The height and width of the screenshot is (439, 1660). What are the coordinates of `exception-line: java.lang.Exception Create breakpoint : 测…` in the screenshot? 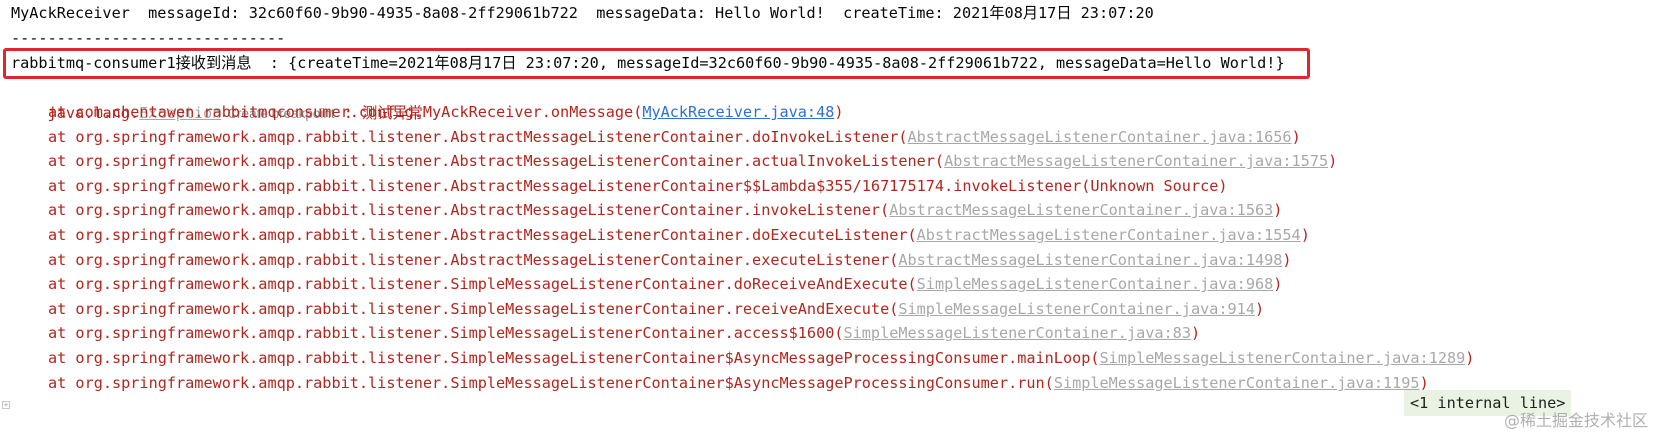 It's located at (217, 98).